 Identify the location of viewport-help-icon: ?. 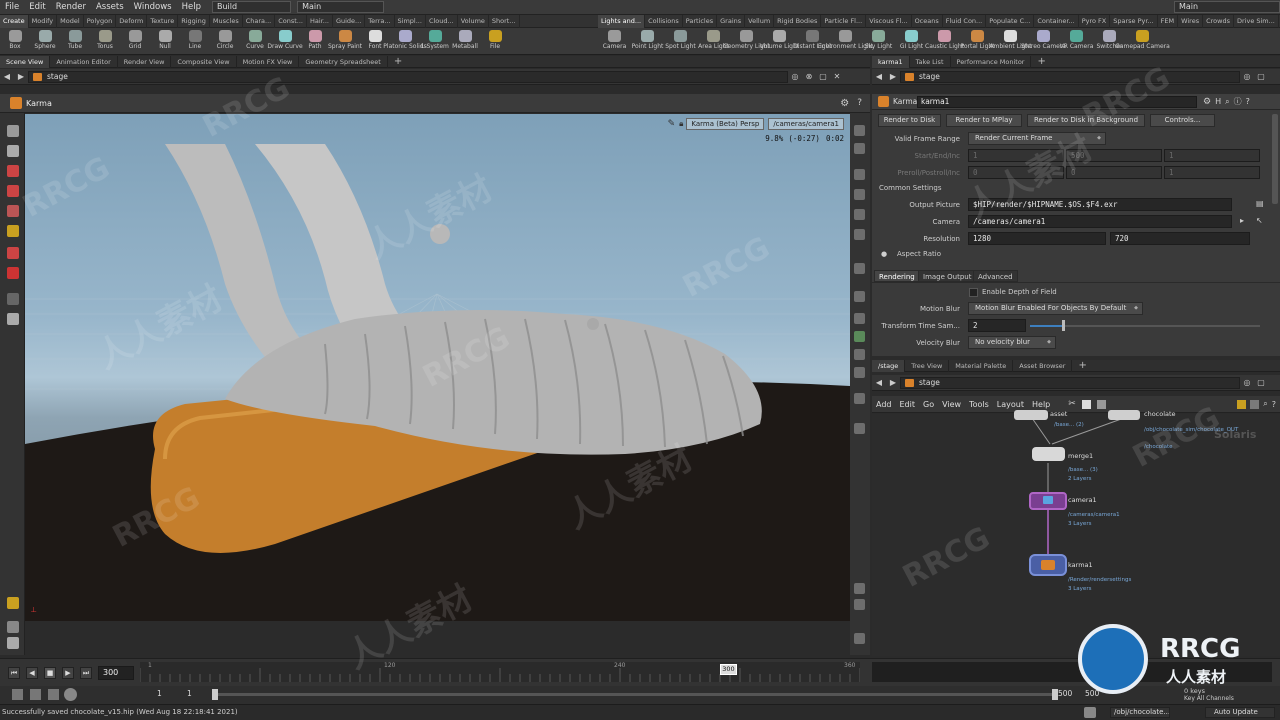
(859, 103).